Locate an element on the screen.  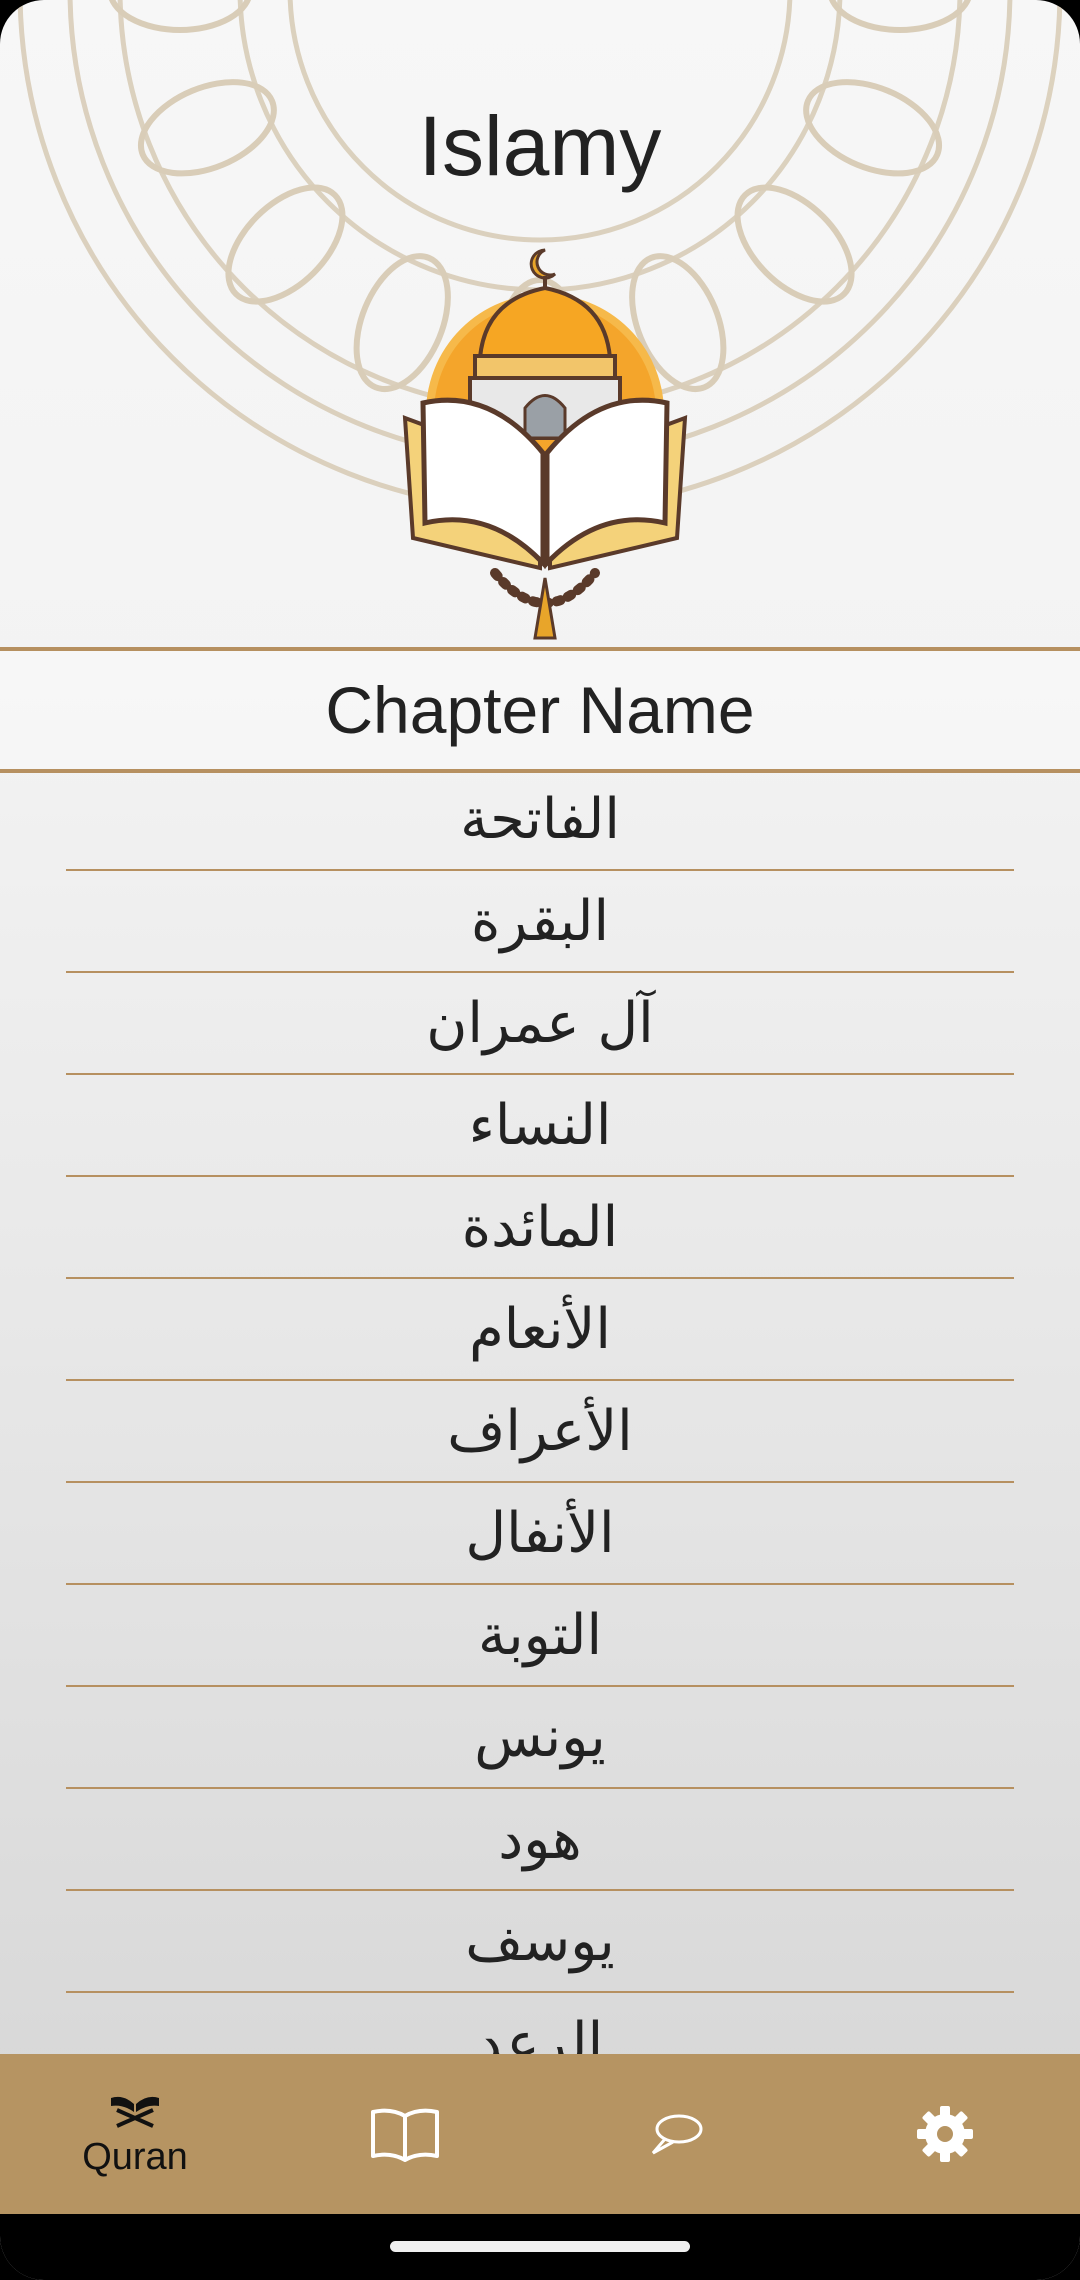
chapter-row: الأنعام is located at coordinates (540, 1330).